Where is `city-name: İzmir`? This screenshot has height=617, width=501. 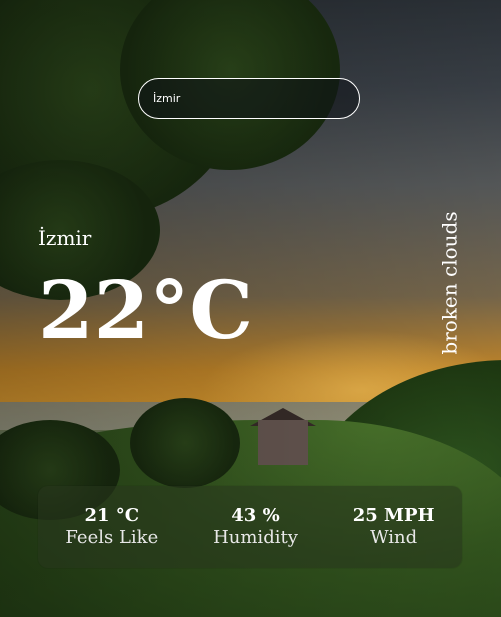 city-name: İzmir is located at coordinates (65, 238).